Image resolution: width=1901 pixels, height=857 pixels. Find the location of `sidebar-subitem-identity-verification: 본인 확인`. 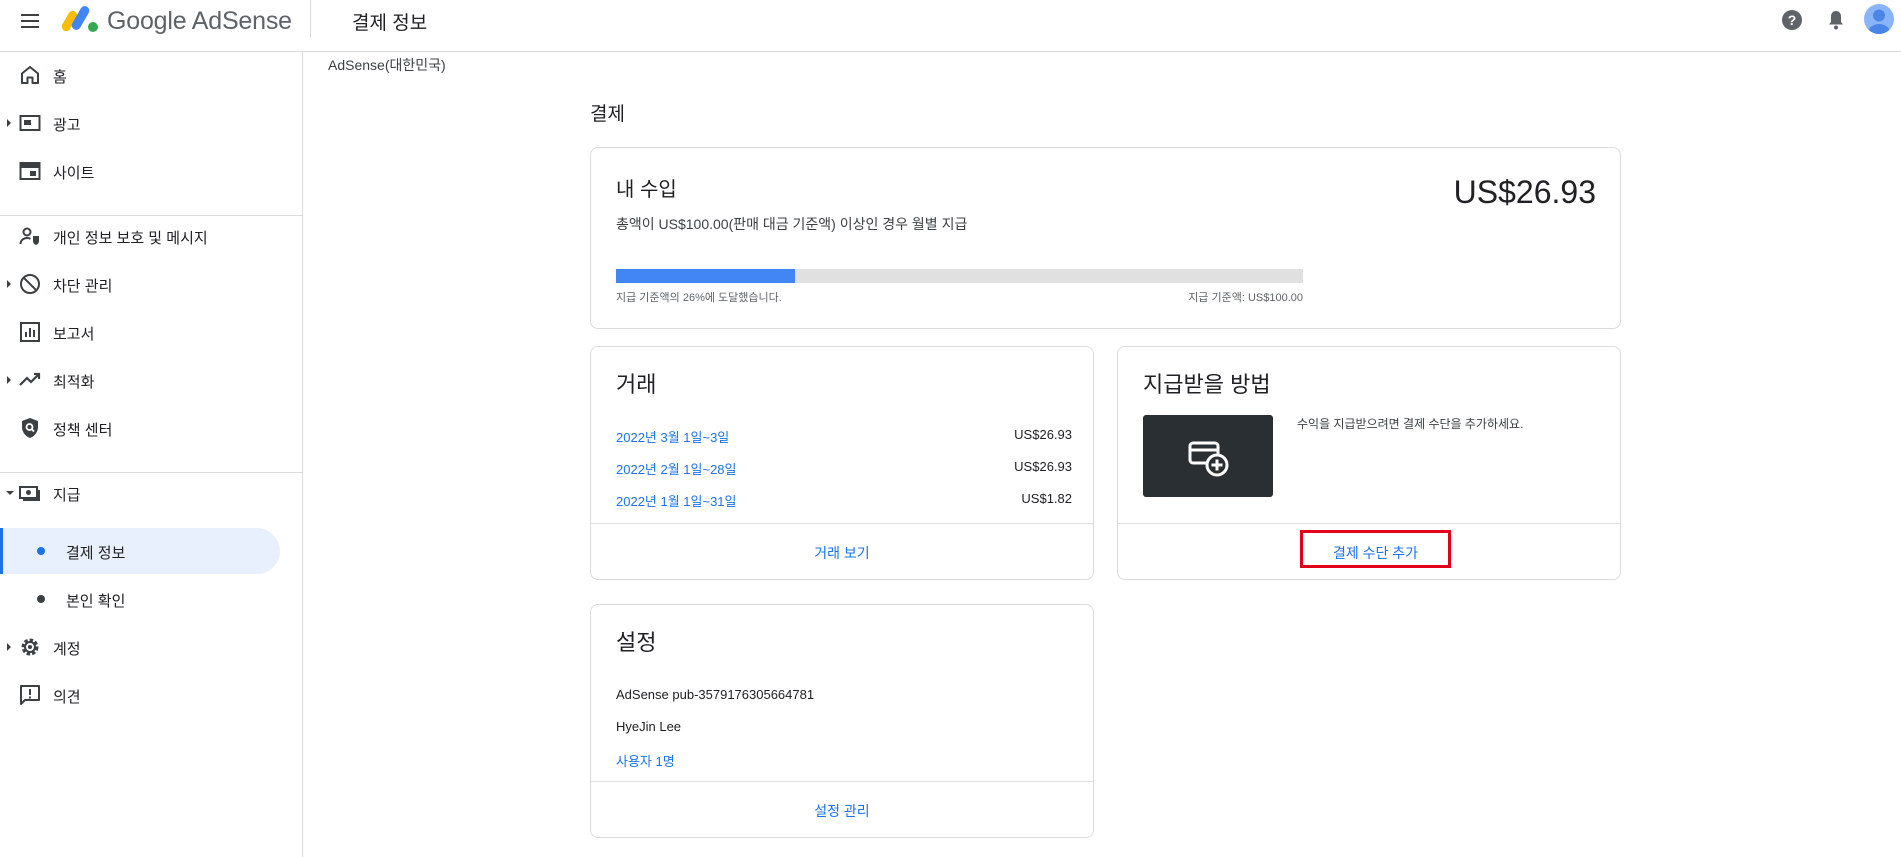

sidebar-subitem-identity-verification: 본인 확인 is located at coordinates (140, 599).